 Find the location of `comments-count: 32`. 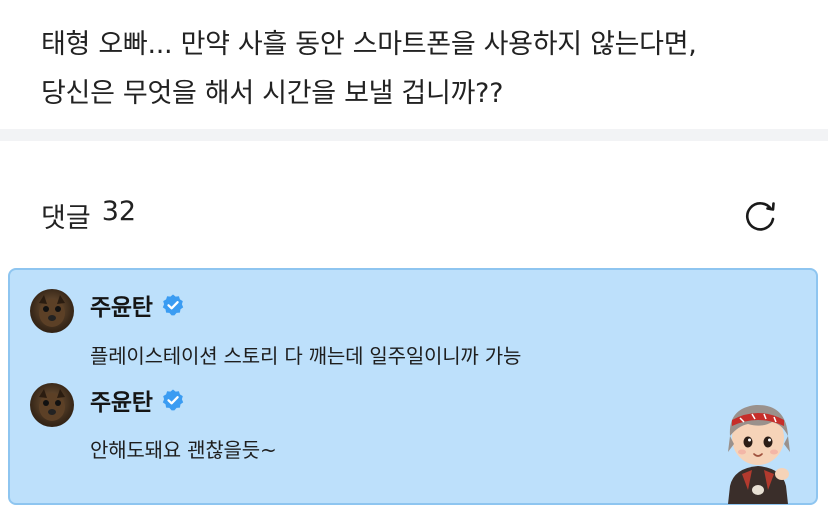

comments-count: 32 is located at coordinates (119, 211).